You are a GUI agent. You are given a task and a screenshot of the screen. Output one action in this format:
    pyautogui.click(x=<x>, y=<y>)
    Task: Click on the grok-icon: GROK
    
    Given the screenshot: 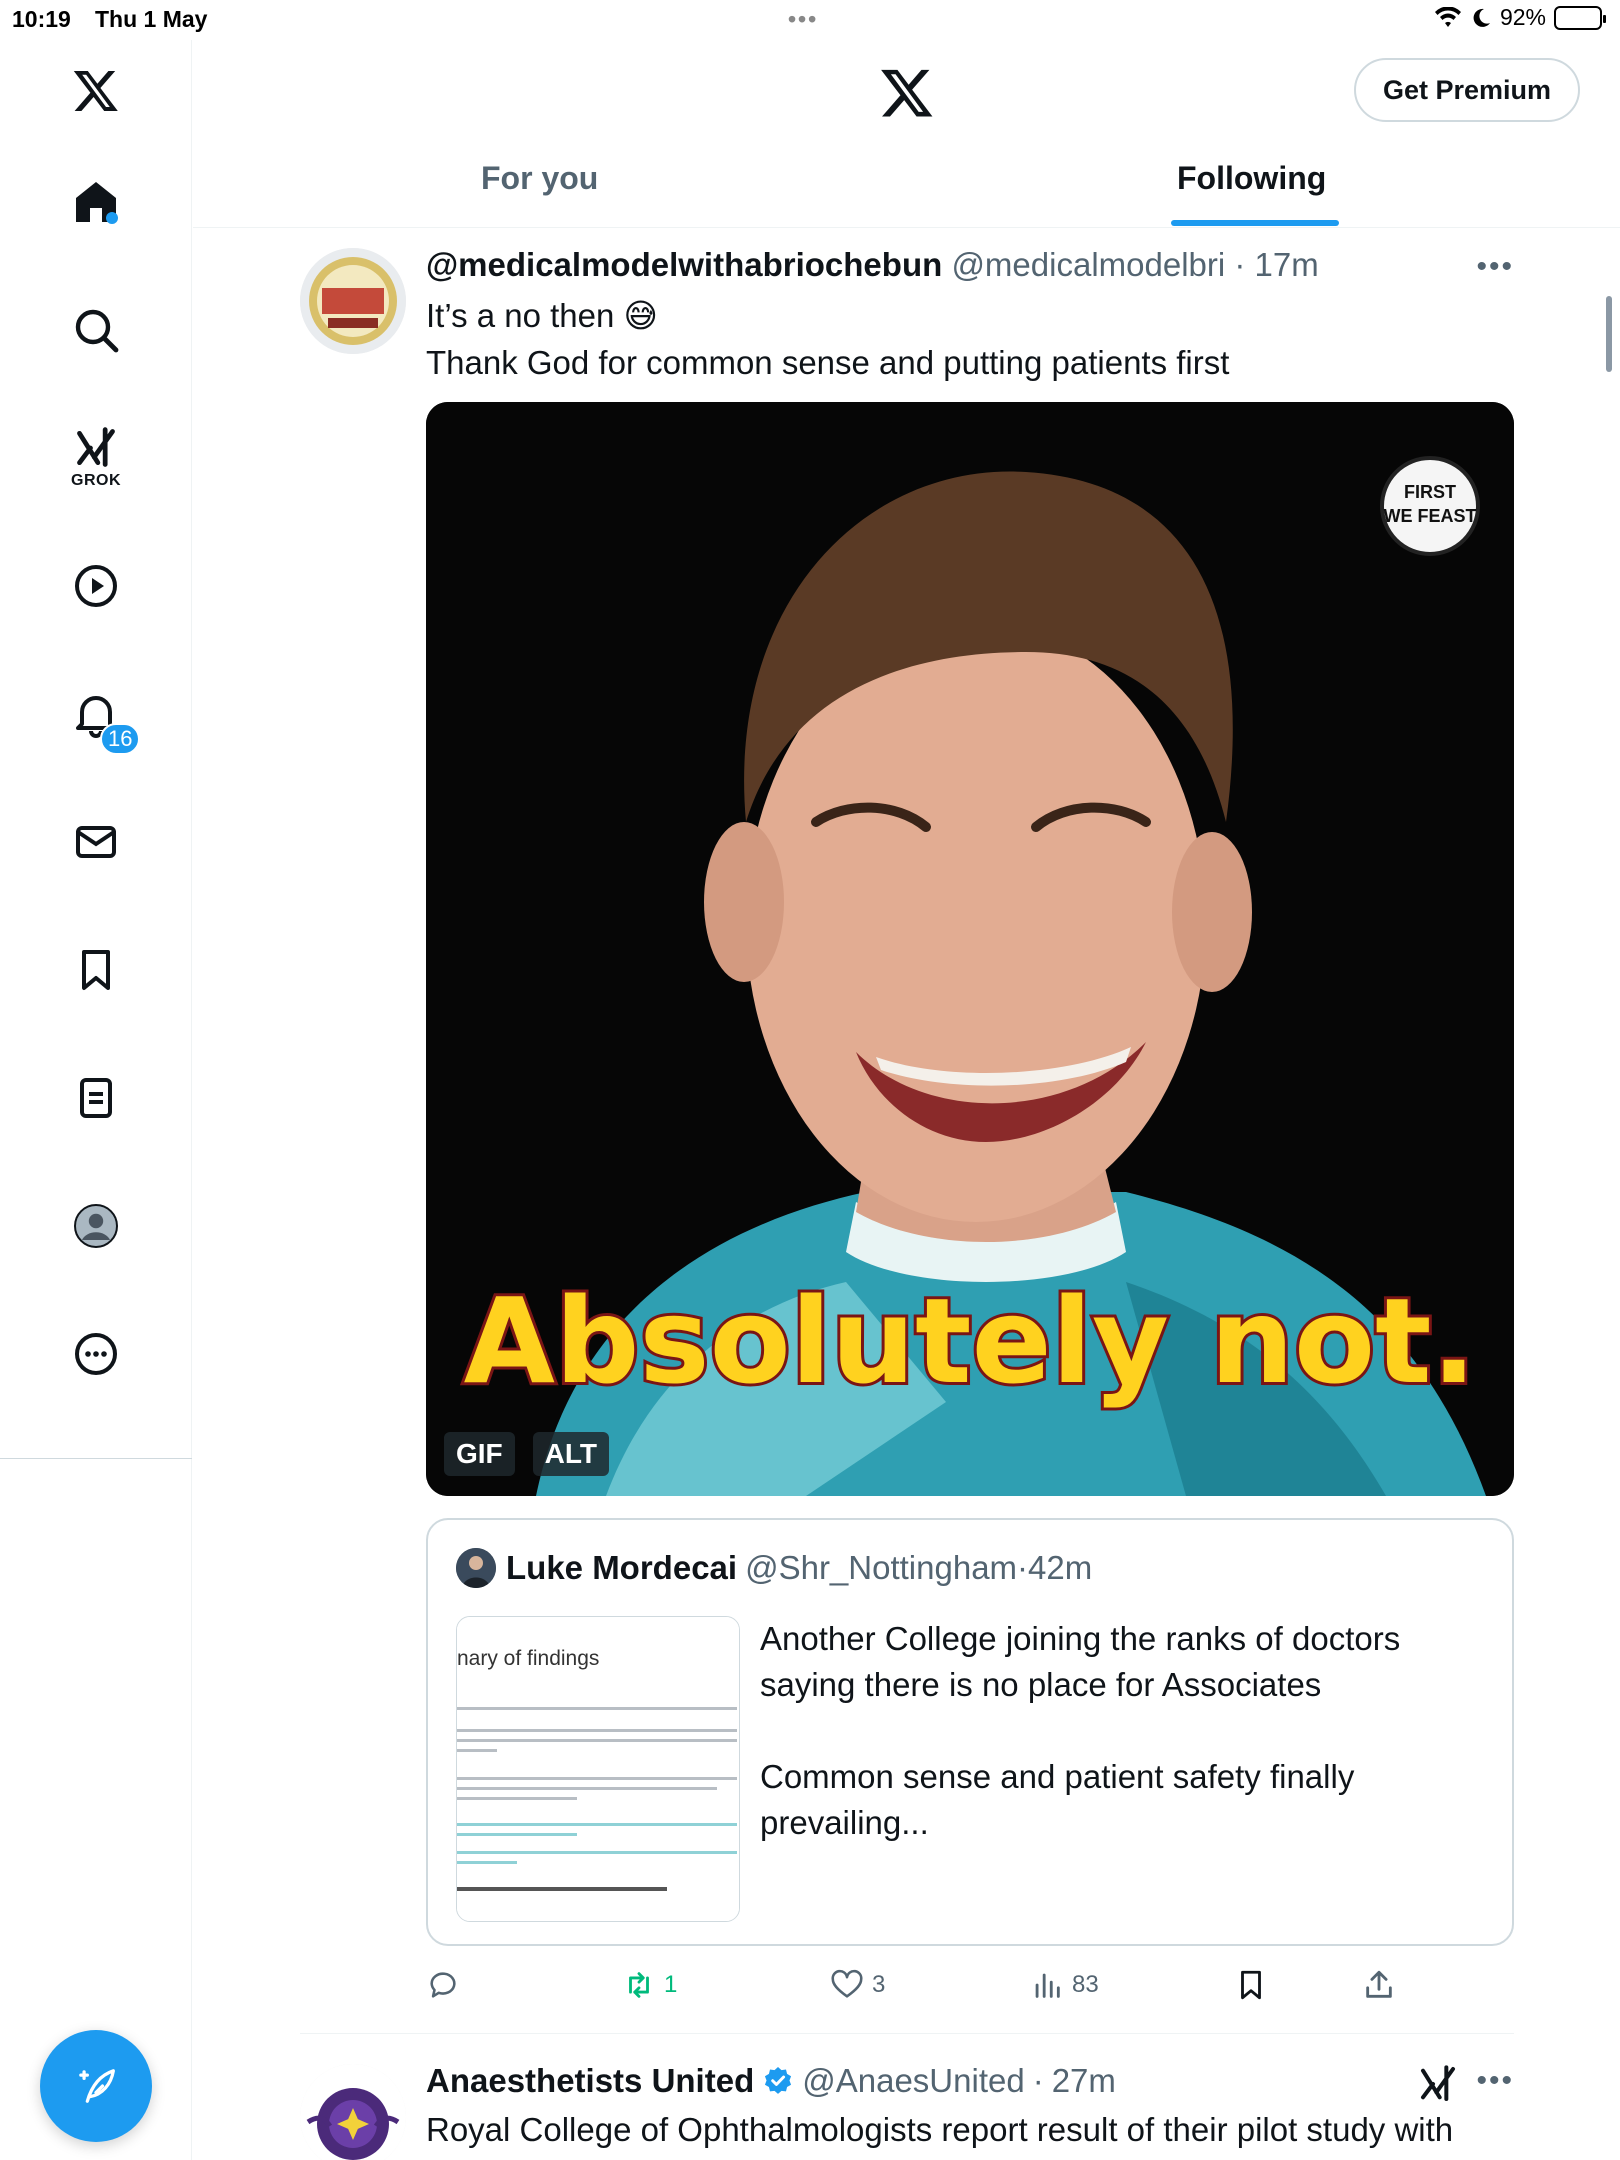 What is the action you would take?
    pyautogui.click(x=96, y=458)
    